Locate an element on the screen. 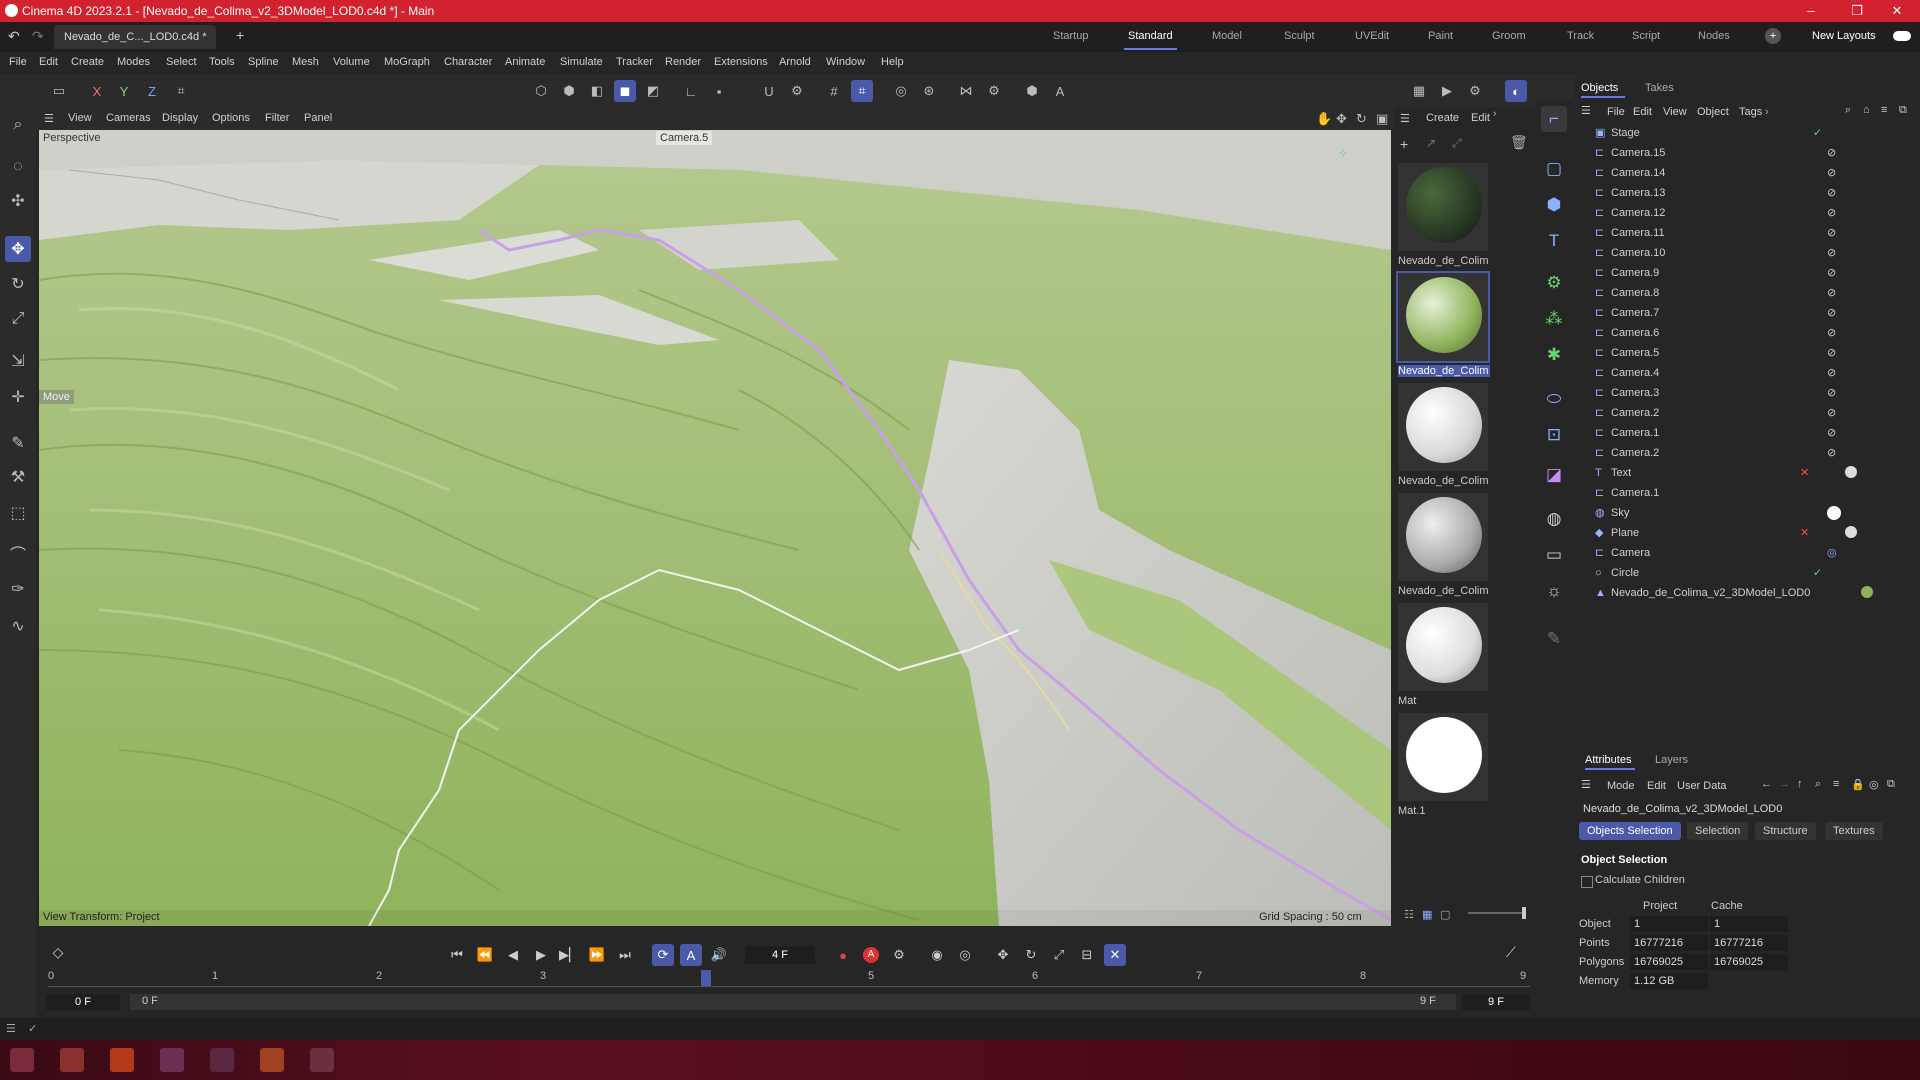  menu-window: Window is located at coordinates (845, 62).